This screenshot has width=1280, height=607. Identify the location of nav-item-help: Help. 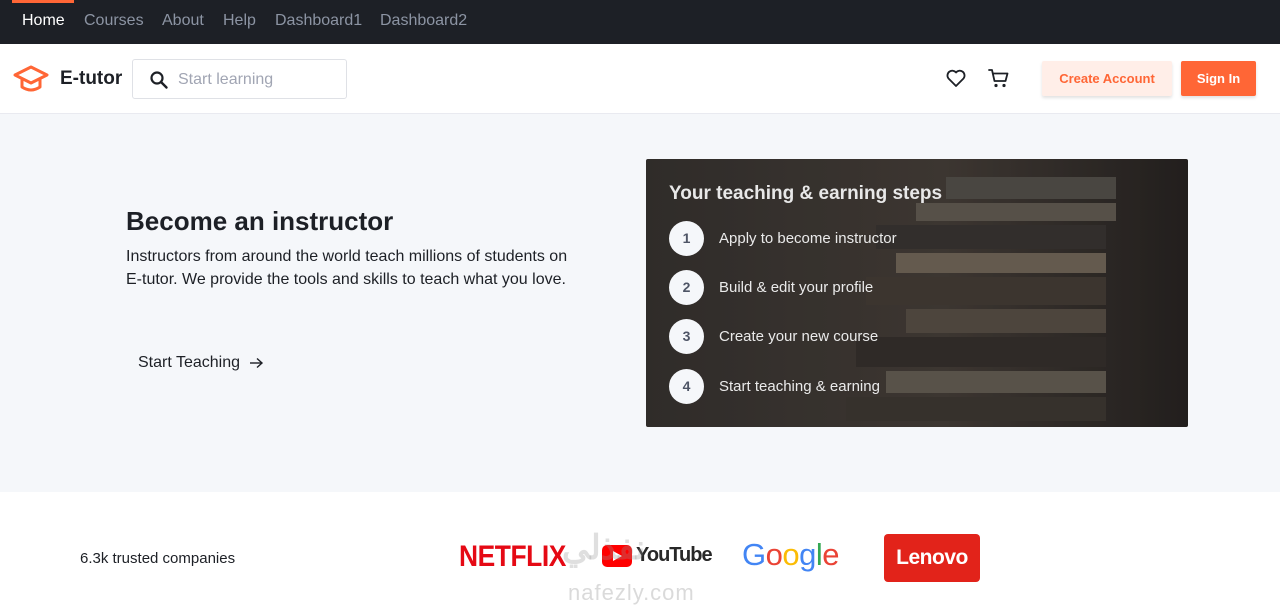
(239, 22).